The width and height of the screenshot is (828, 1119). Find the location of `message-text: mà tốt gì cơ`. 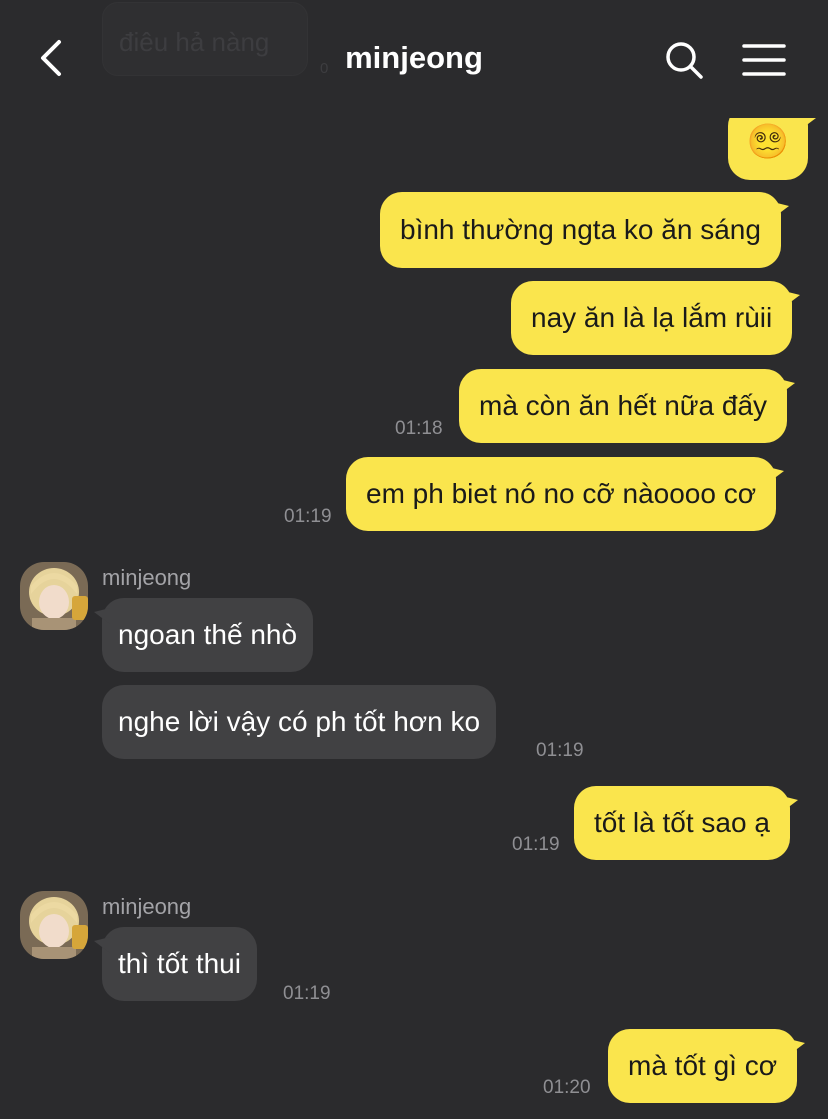

message-text: mà tốt gì cơ is located at coordinates (703, 1065).